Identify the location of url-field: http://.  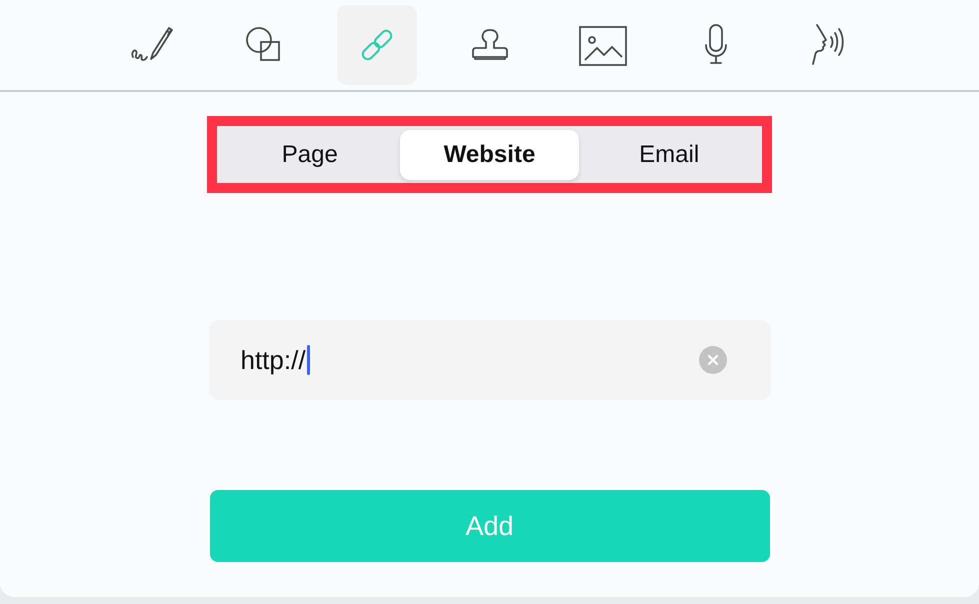
(489, 360).